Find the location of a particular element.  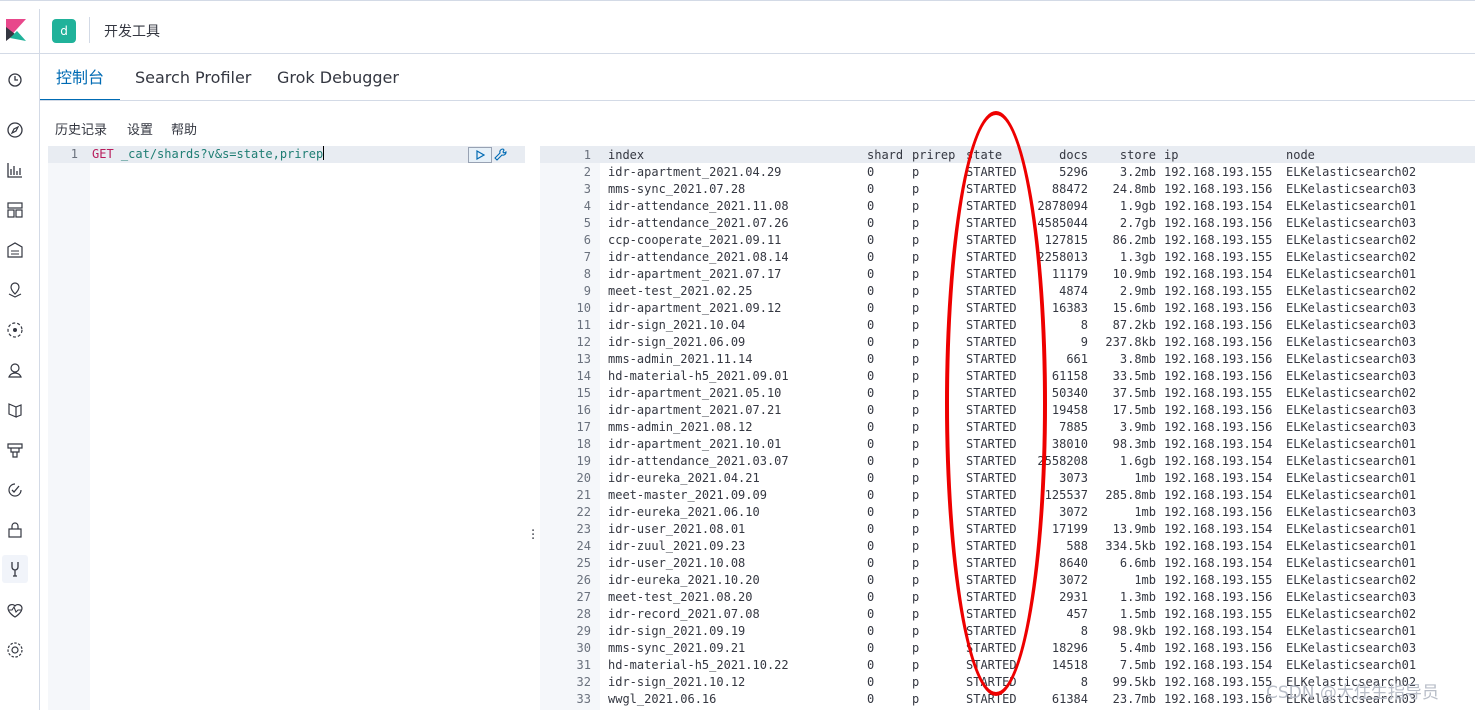

cell-ln: 32 is located at coordinates (583, 682).